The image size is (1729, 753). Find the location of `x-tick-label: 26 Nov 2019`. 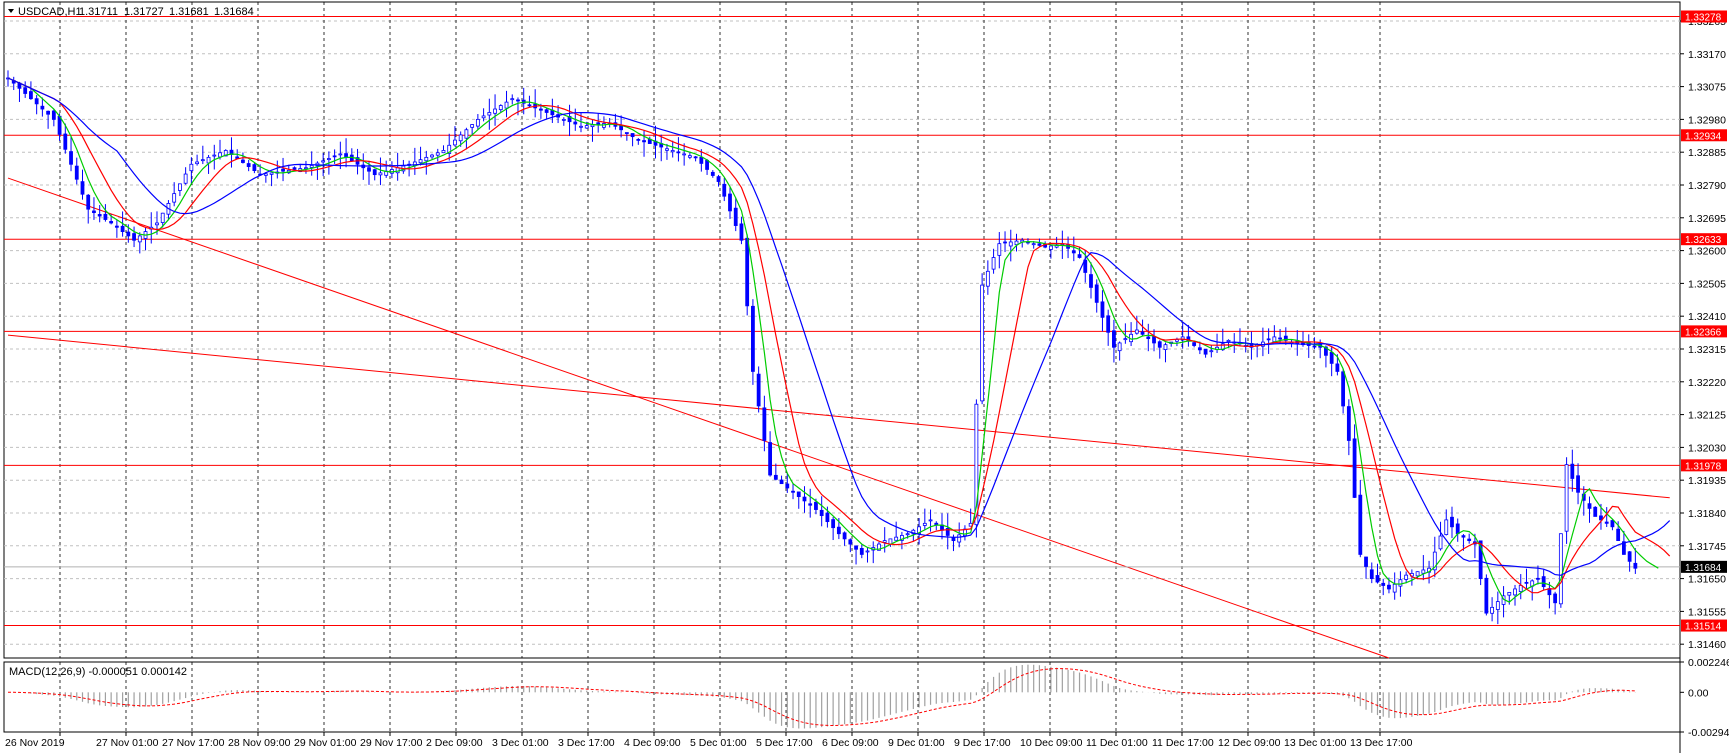

x-tick-label: 26 Nov 2019 is located at coordinates (35, 743).